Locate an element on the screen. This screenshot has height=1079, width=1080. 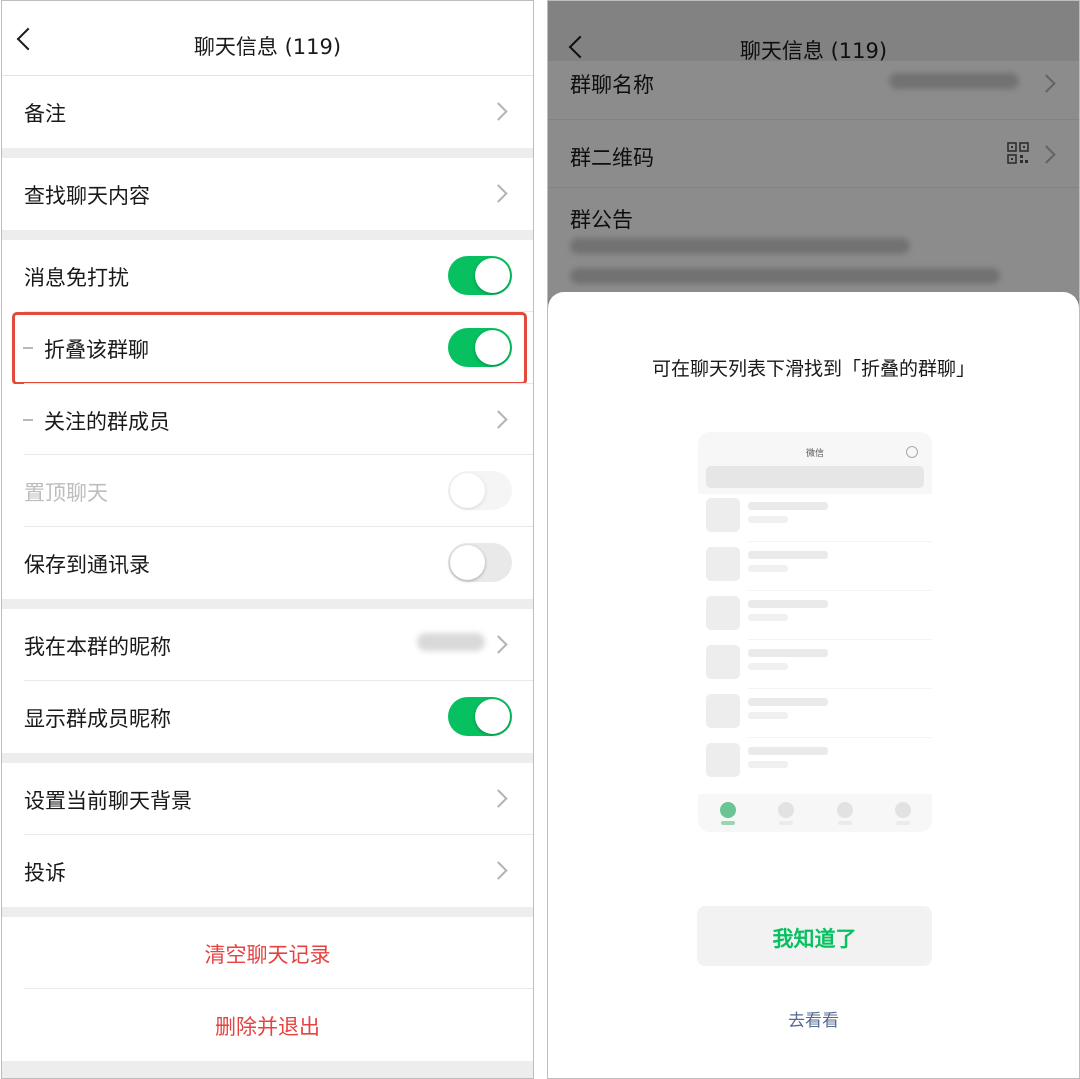
row-label: 查找聊天内容 is located at coordinates (87, 196).